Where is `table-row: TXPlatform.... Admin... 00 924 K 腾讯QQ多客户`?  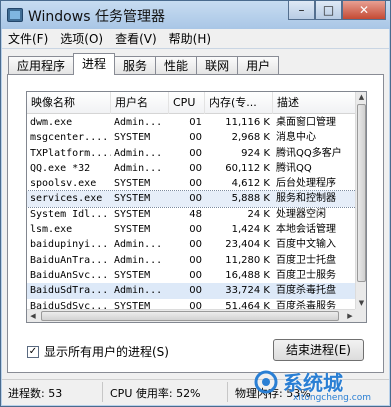
table-row: TXPlatform.... Admin... 00 924 K 腾讯QQ多客户 is located at coordinates (191, 153).